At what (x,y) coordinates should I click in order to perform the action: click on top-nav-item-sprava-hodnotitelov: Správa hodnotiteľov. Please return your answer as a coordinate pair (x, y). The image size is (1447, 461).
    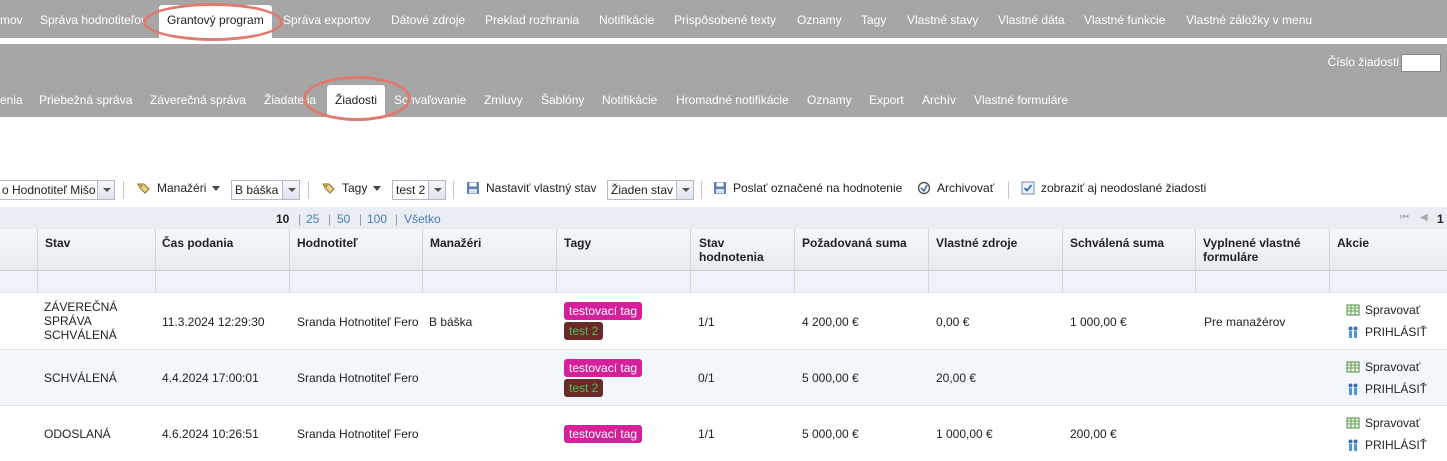
    Looking at the image, I should click on (93, 20).